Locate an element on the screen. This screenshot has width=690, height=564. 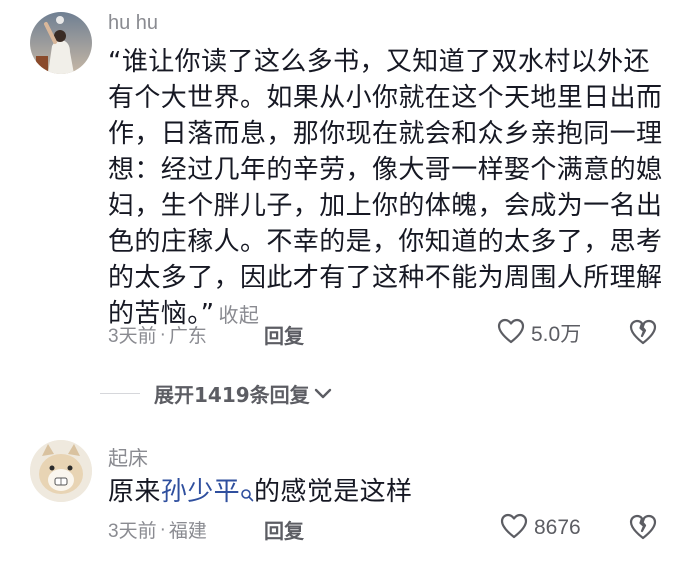
expand-replies-label: 展开1419条回复 is located at coordinates (232, 393).